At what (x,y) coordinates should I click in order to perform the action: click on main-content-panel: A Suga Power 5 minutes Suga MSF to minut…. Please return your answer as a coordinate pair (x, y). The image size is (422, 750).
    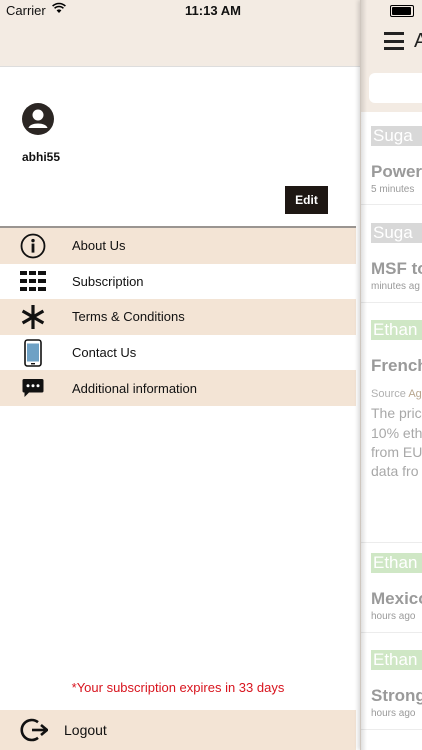
    Looking at the image, I should click on (391, 375).